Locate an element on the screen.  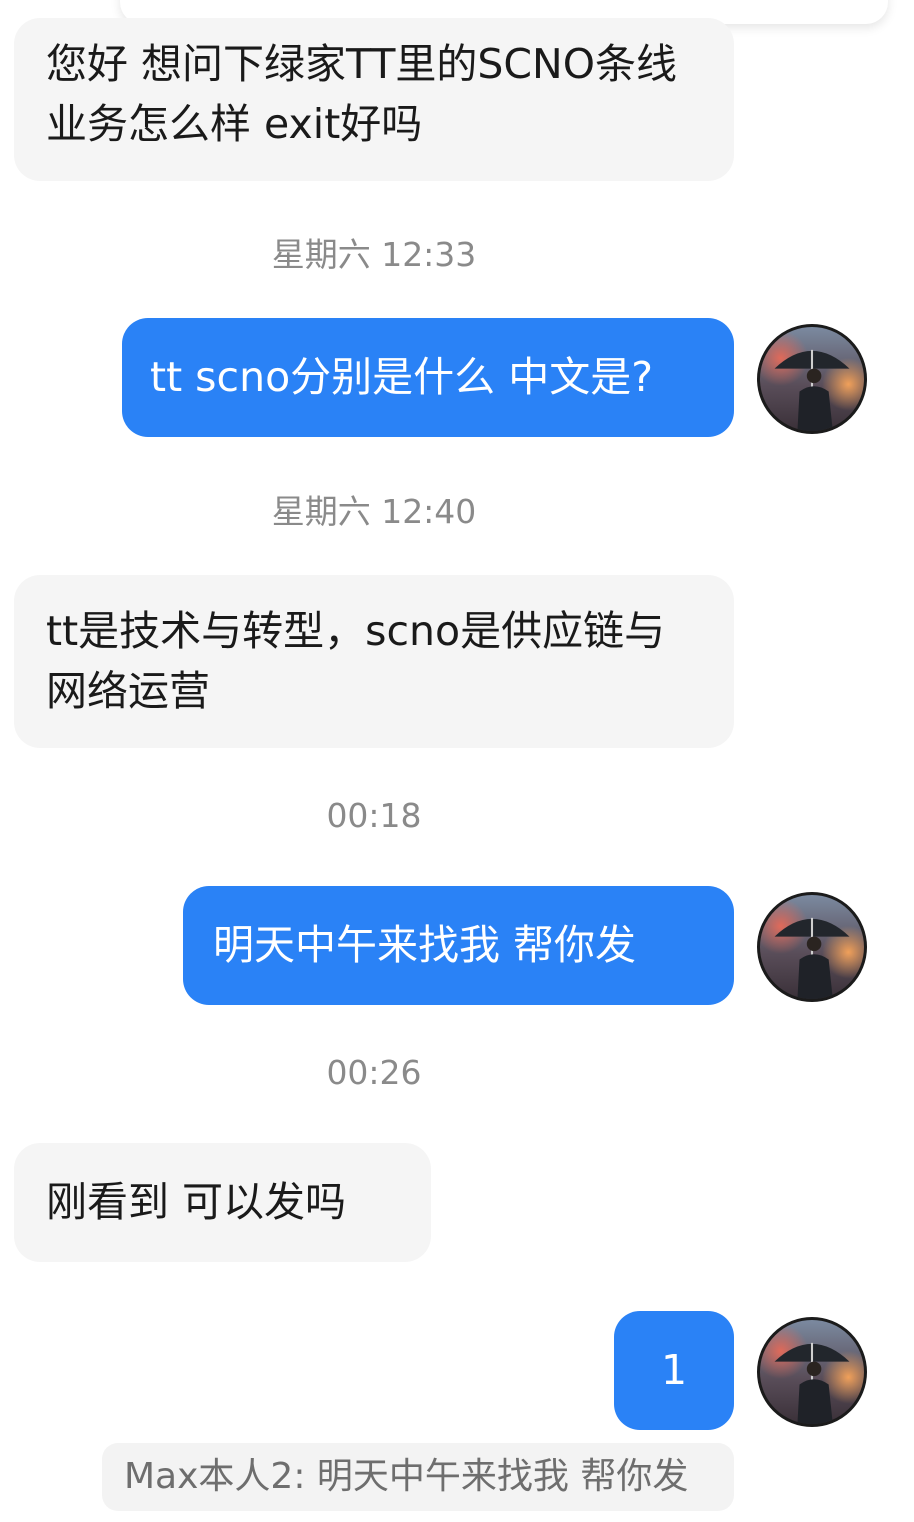
timestamp: 星期六 12:33 is located at coordinates (374, 254).